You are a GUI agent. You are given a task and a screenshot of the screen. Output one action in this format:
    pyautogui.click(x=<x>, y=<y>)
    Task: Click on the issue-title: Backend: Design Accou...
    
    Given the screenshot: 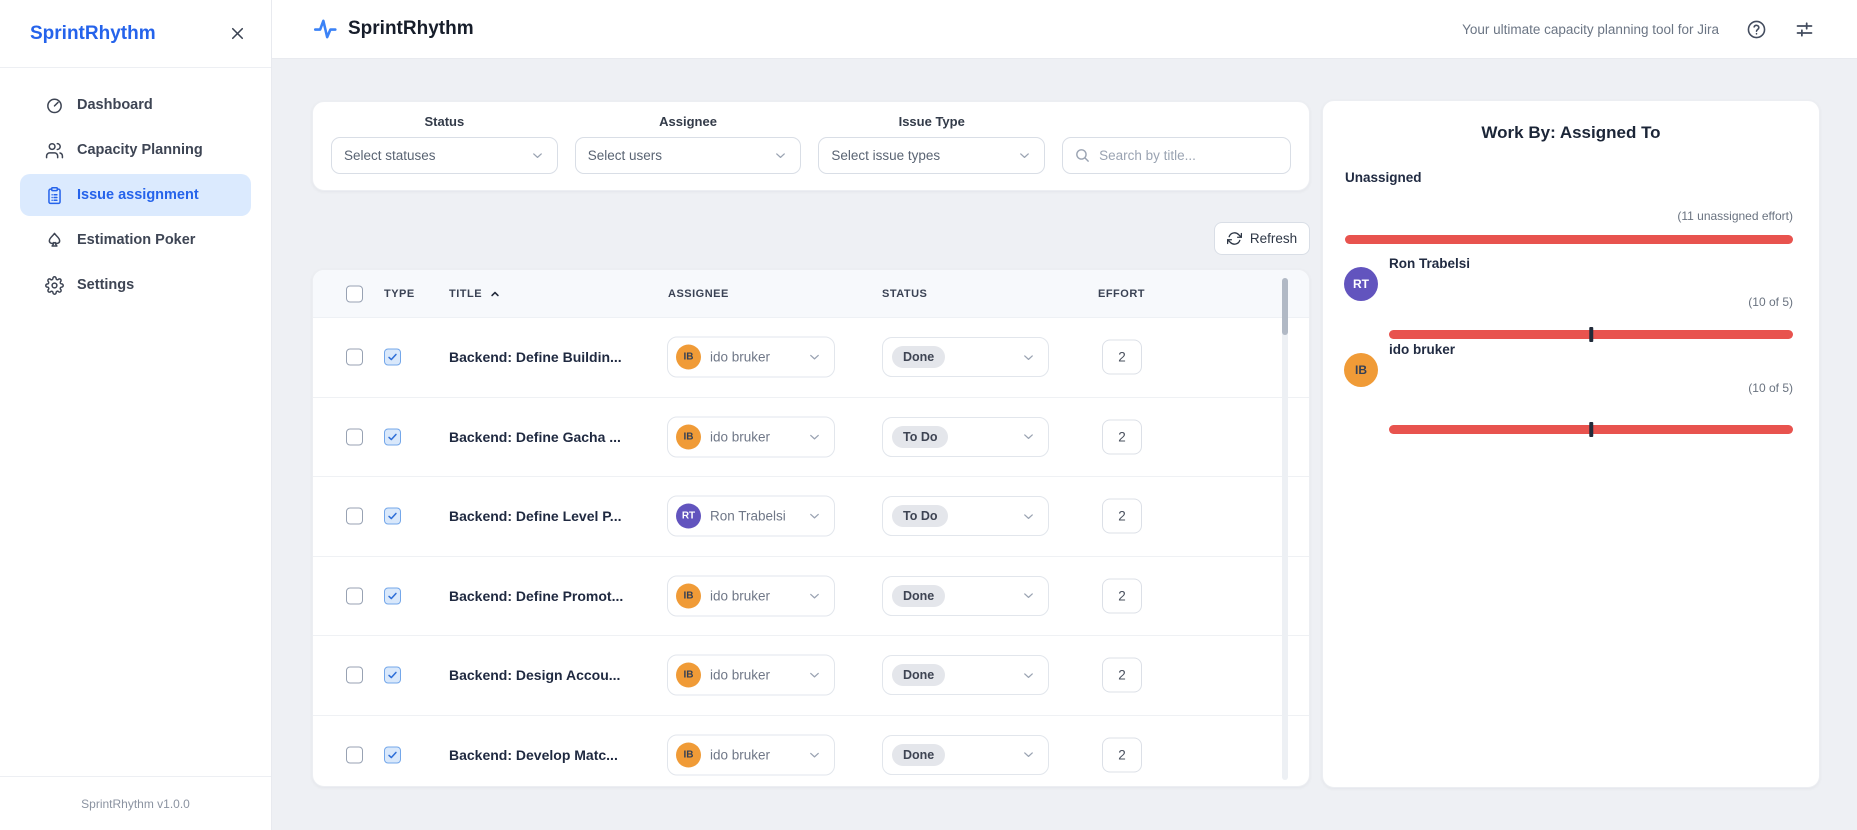 What is the action you would take?
    pyautogui.click(x=535, y=675)
    